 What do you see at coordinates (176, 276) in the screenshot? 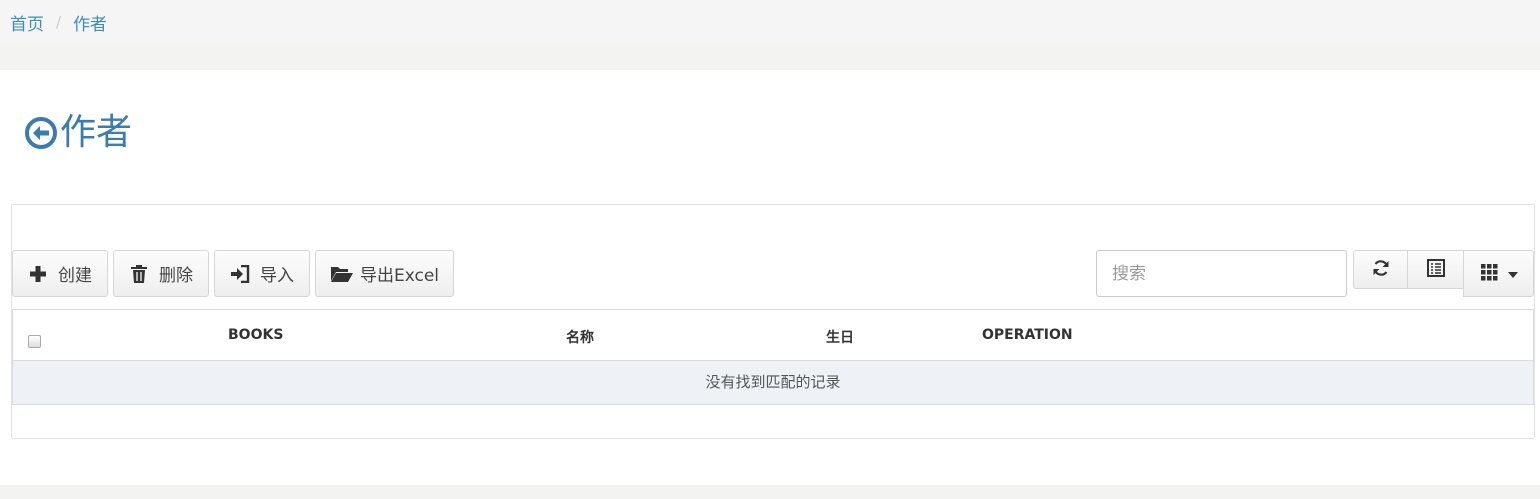
I see `delete-button-label: 删除` at bounding box center [176, 276].